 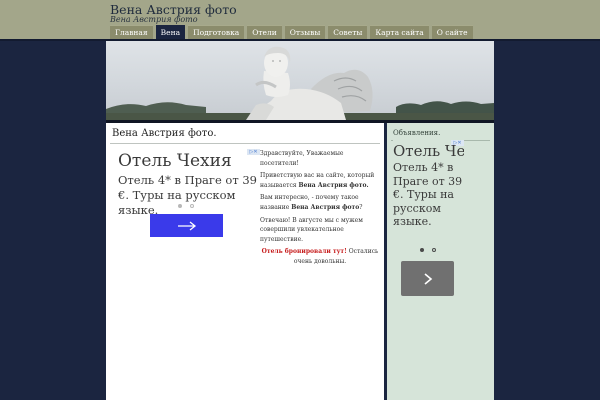 I want to click on sidebar-ad-carousel-dots, so click(x=430, y=250).